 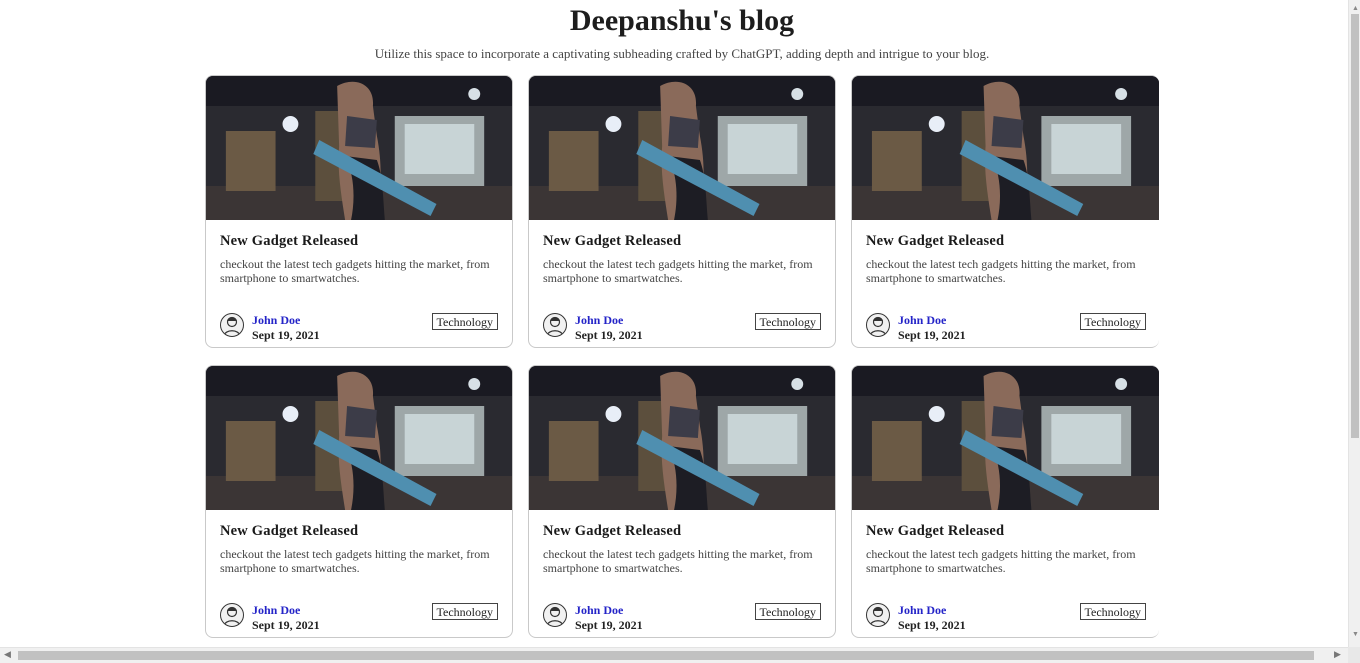 What do you see at coordinates (7, 654) in the screenshot?
I see `arrow-left-icon: ◀` at bounding box center [7, 654].